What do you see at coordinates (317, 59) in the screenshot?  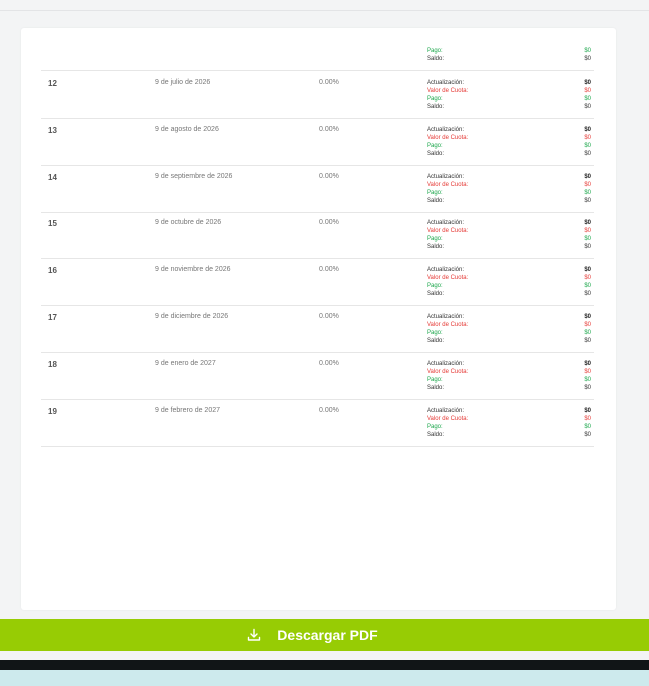 I see `table-row-partial: Pago: Saldo: $0 $0` at bounding box center [317, 59].